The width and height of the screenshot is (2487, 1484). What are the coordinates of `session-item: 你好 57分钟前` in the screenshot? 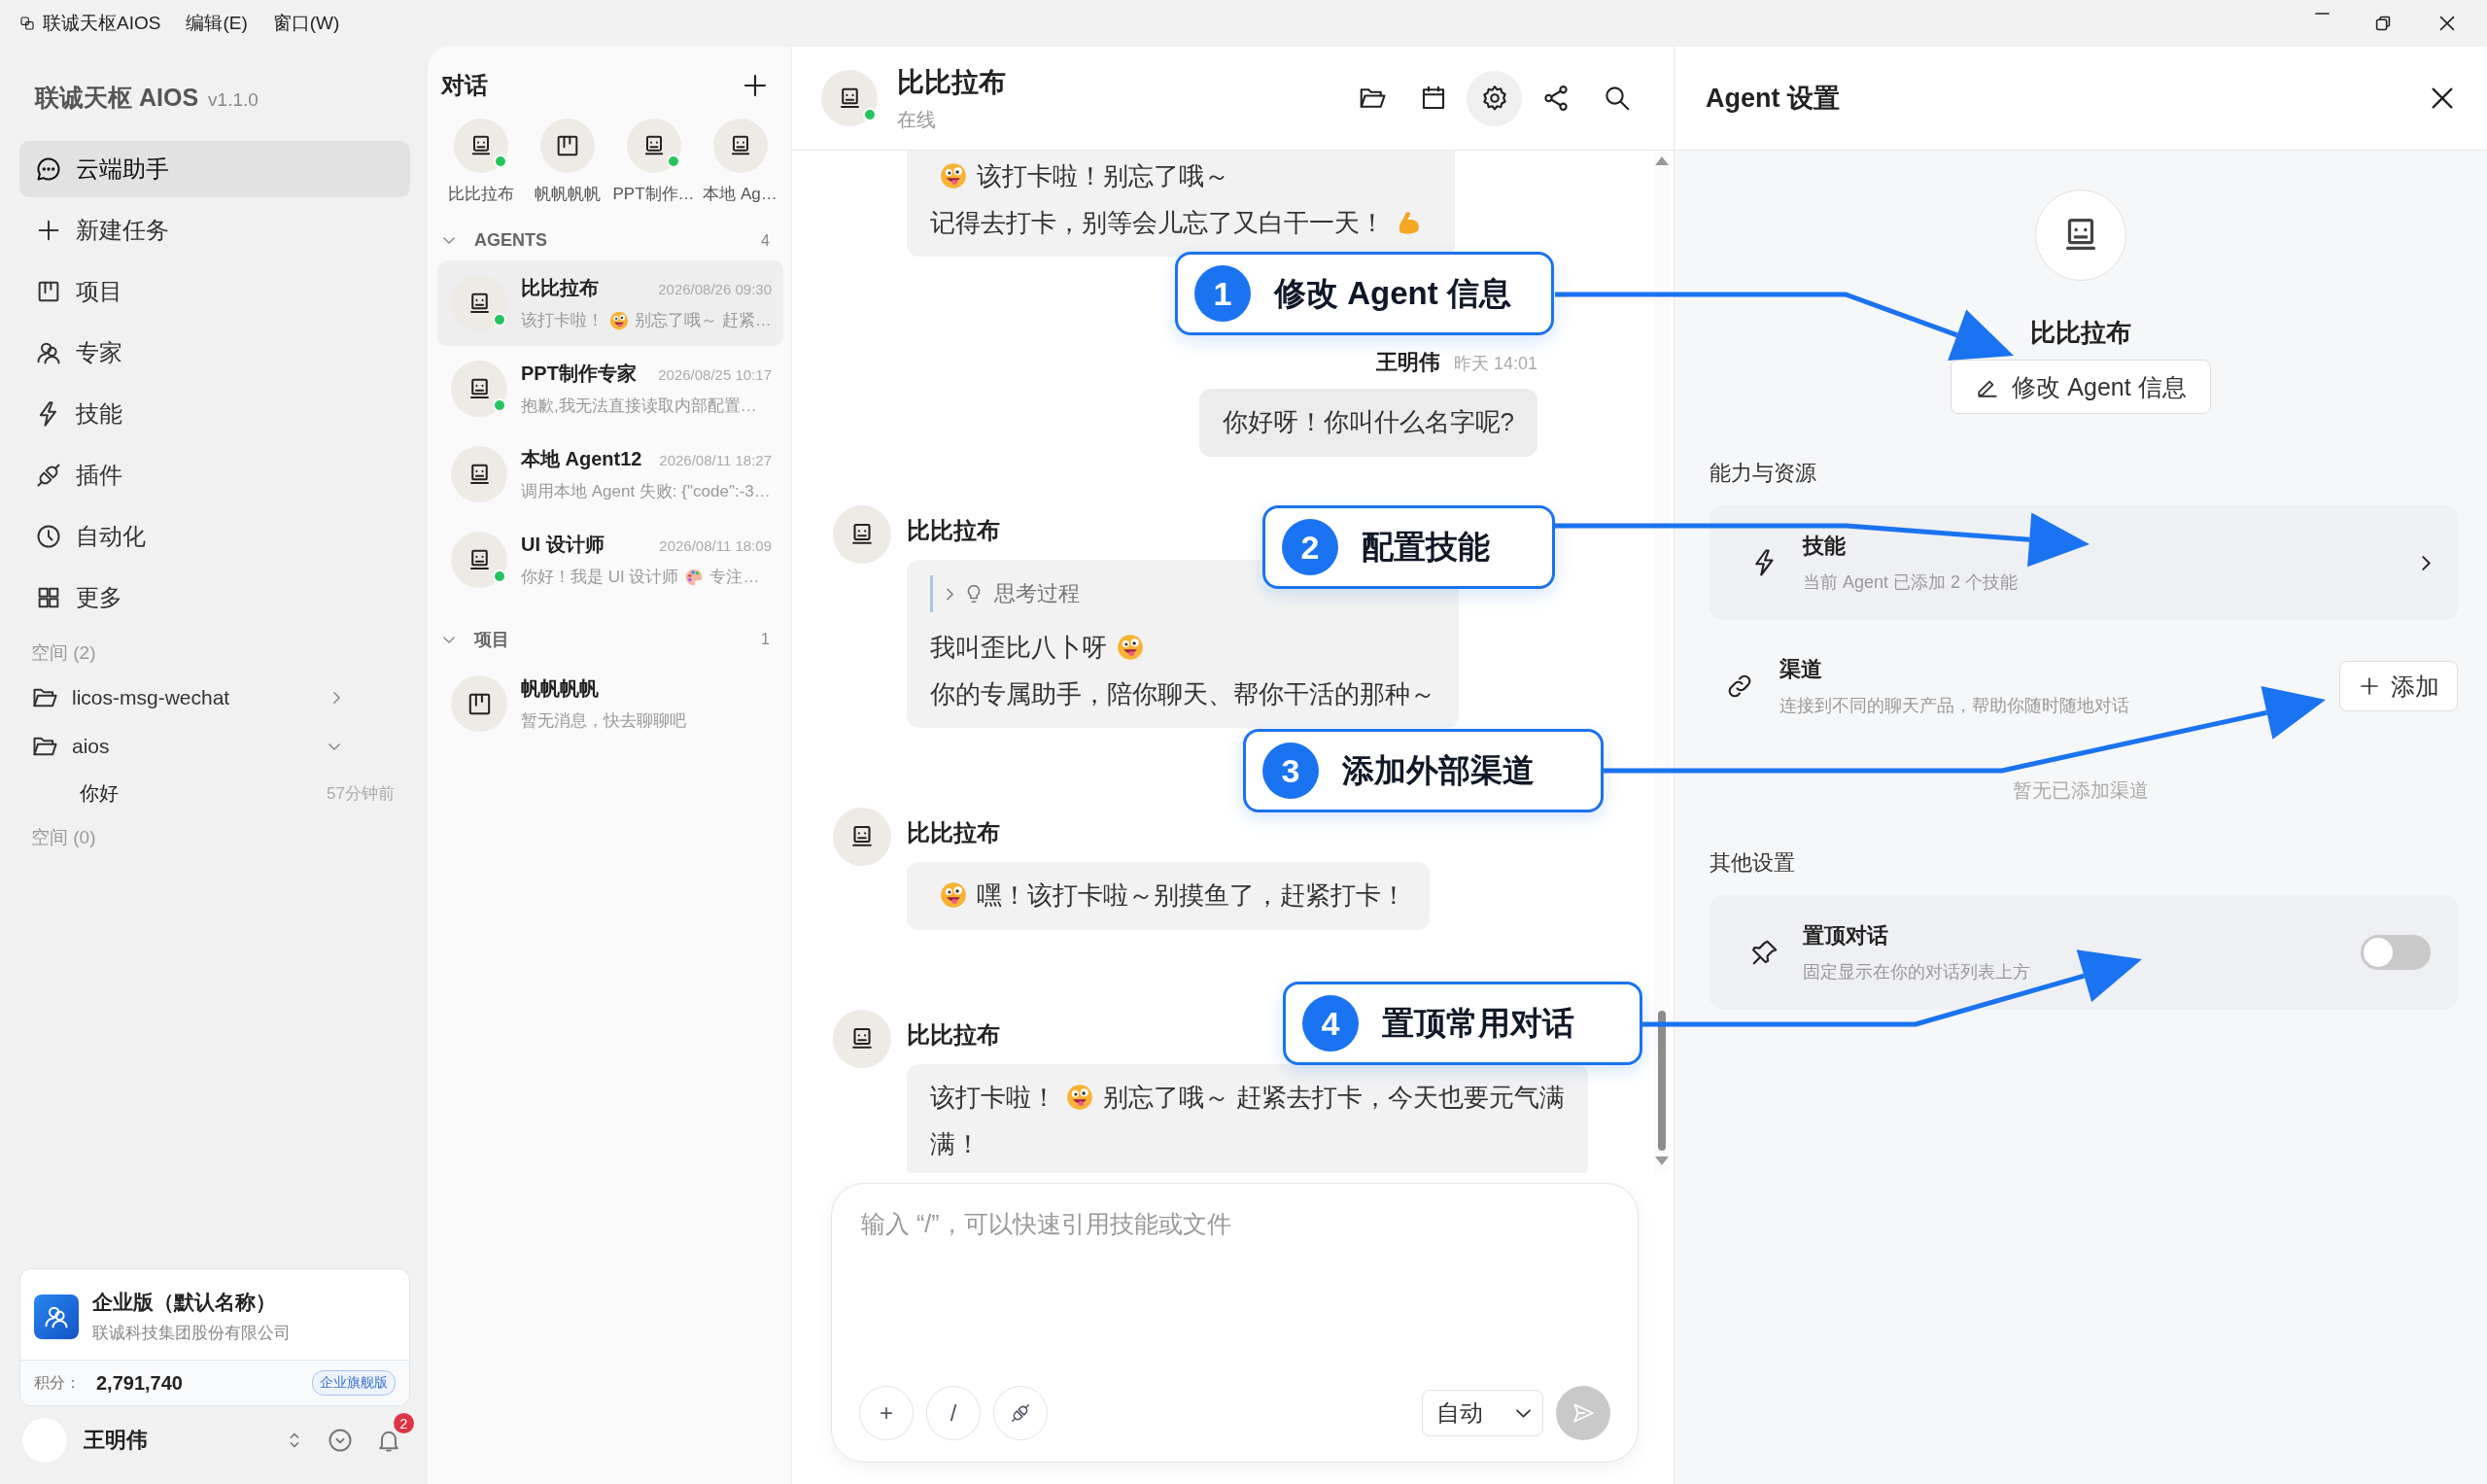 It's located at (214, 793).